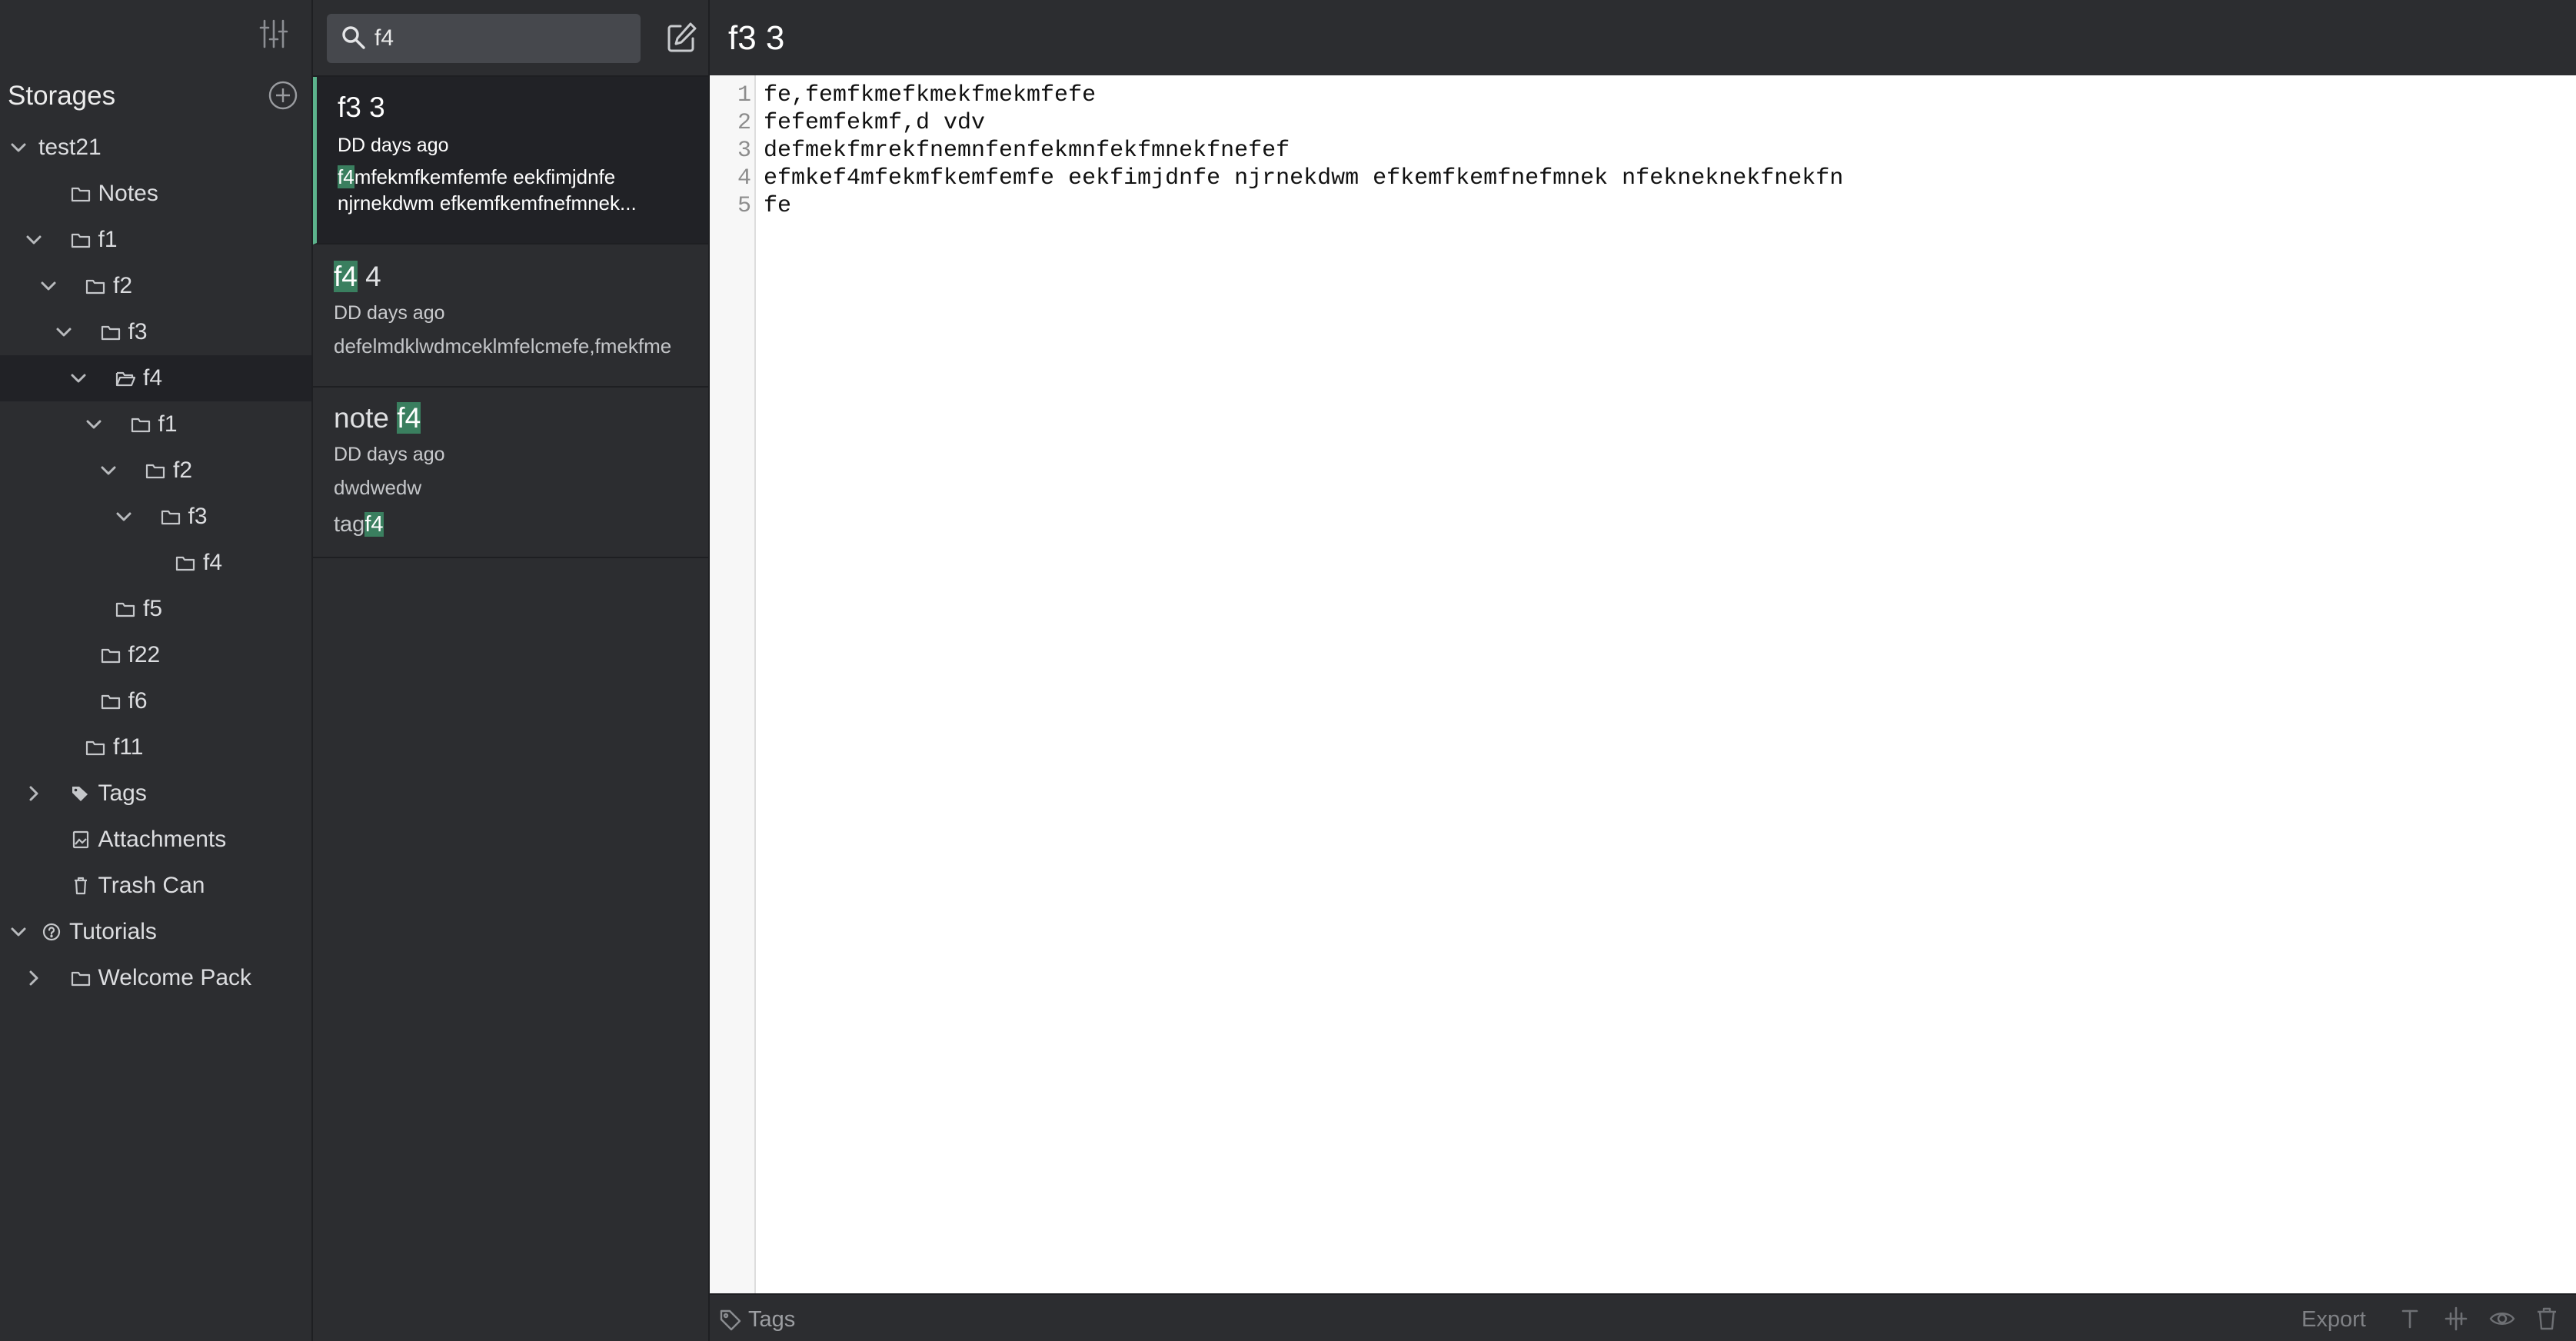 The height and width of the screenshot is (1341, 2576). What do you see at coordinates (62, 96) in the screenshot?
I see `storages-title: Storages` at bounding box center [62, 96].